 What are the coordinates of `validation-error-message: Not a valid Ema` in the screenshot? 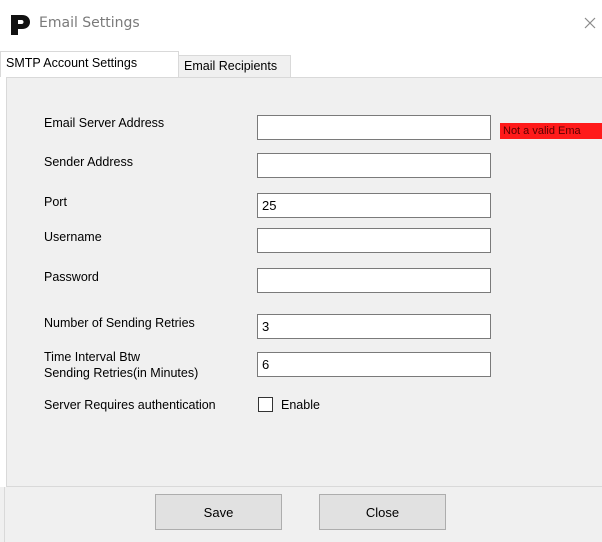 It's located at (551, 131).